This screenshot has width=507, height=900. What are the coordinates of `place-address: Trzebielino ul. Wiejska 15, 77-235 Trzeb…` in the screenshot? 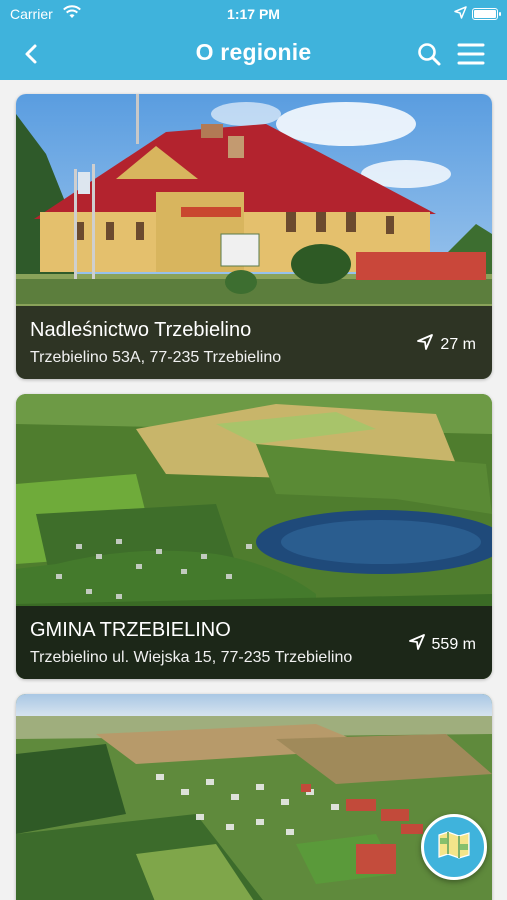 It's located at (191, 657).